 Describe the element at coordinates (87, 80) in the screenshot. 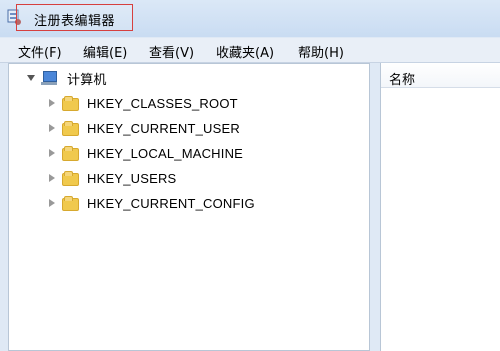

I see `tree-root-label: 计算机` at that location.